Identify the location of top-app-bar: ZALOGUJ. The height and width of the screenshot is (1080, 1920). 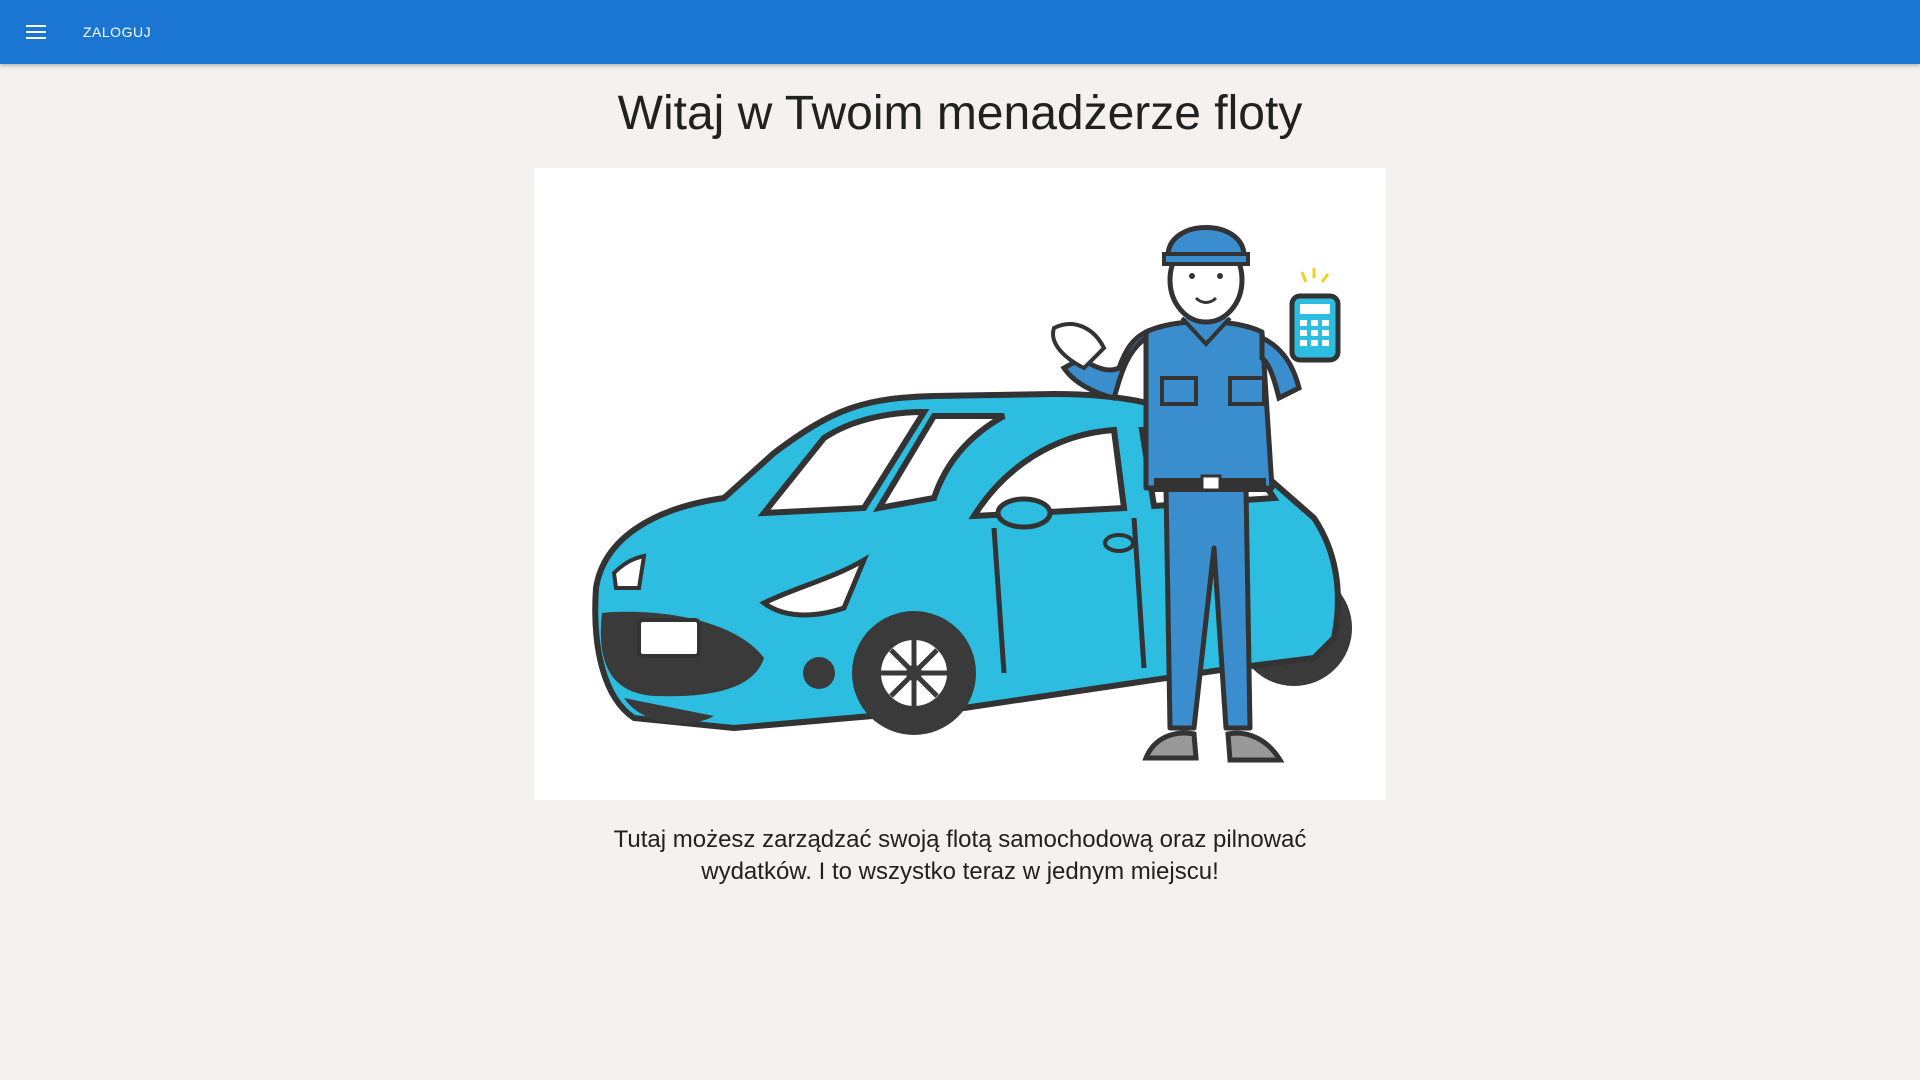
(960, 32).